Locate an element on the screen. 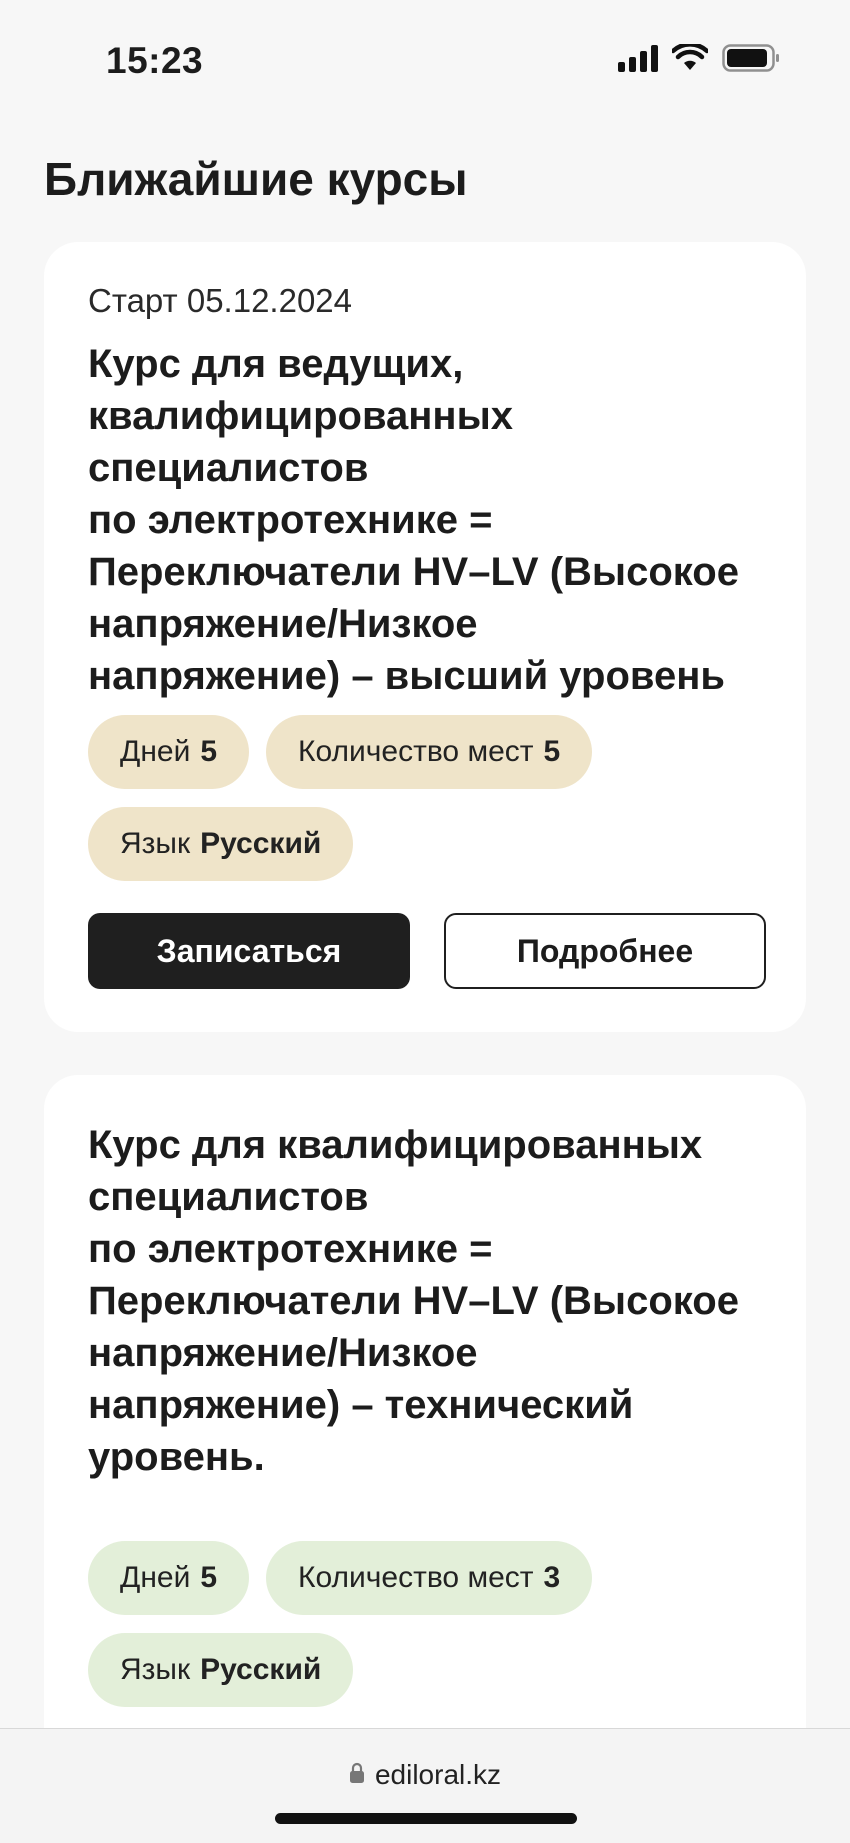 This screenshot has width=850, height=1843. status-bar: 15:23 is located at coordinates (425, 60).